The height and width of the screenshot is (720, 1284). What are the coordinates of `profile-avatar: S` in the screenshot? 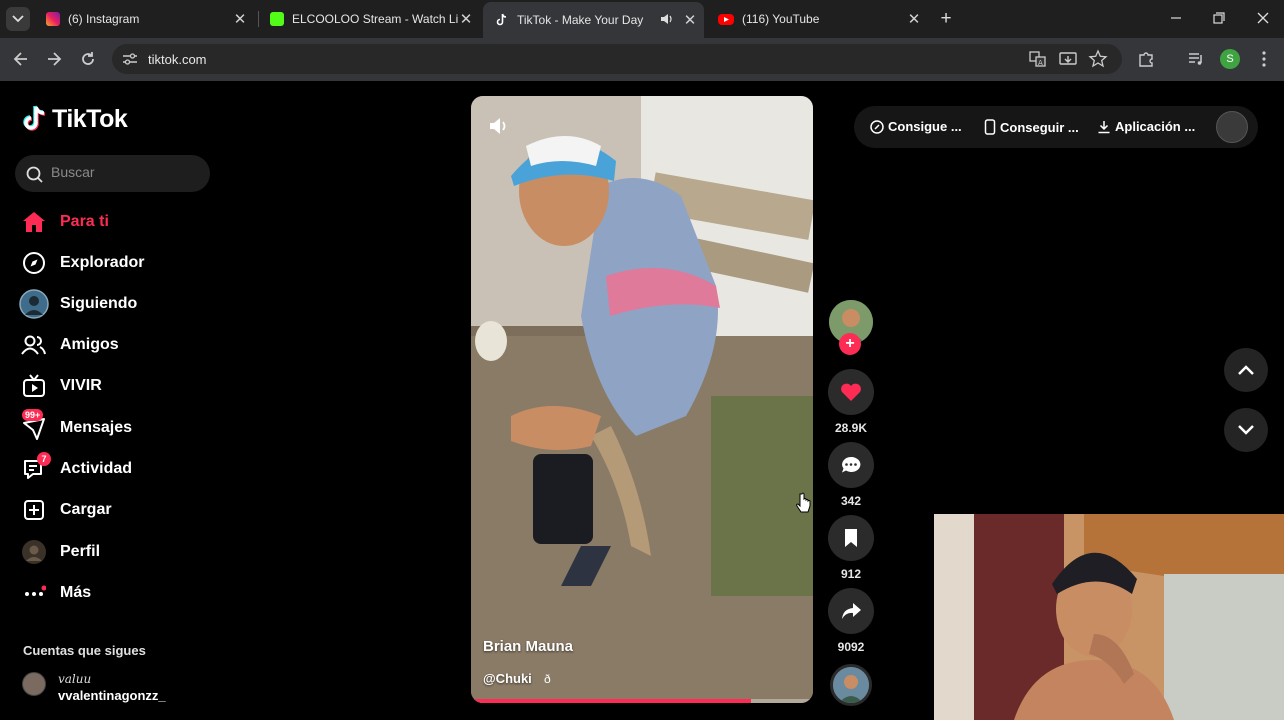 It's located at (1230, 59).